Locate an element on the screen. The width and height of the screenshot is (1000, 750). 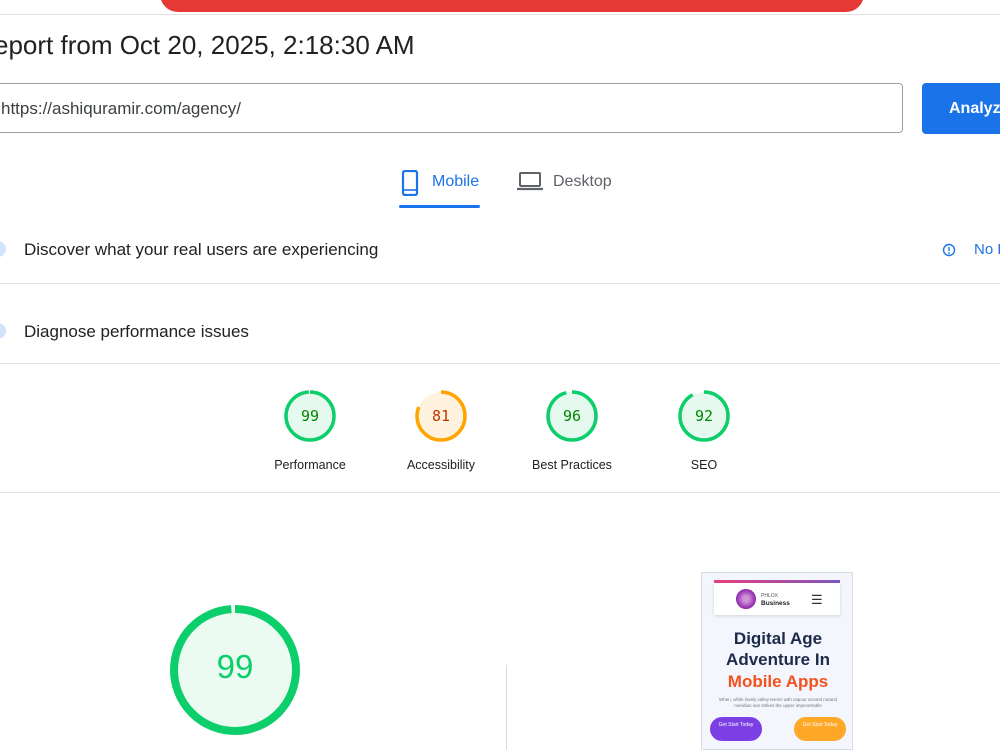
score-label: Best Practices is located at coordinates (572, 465).